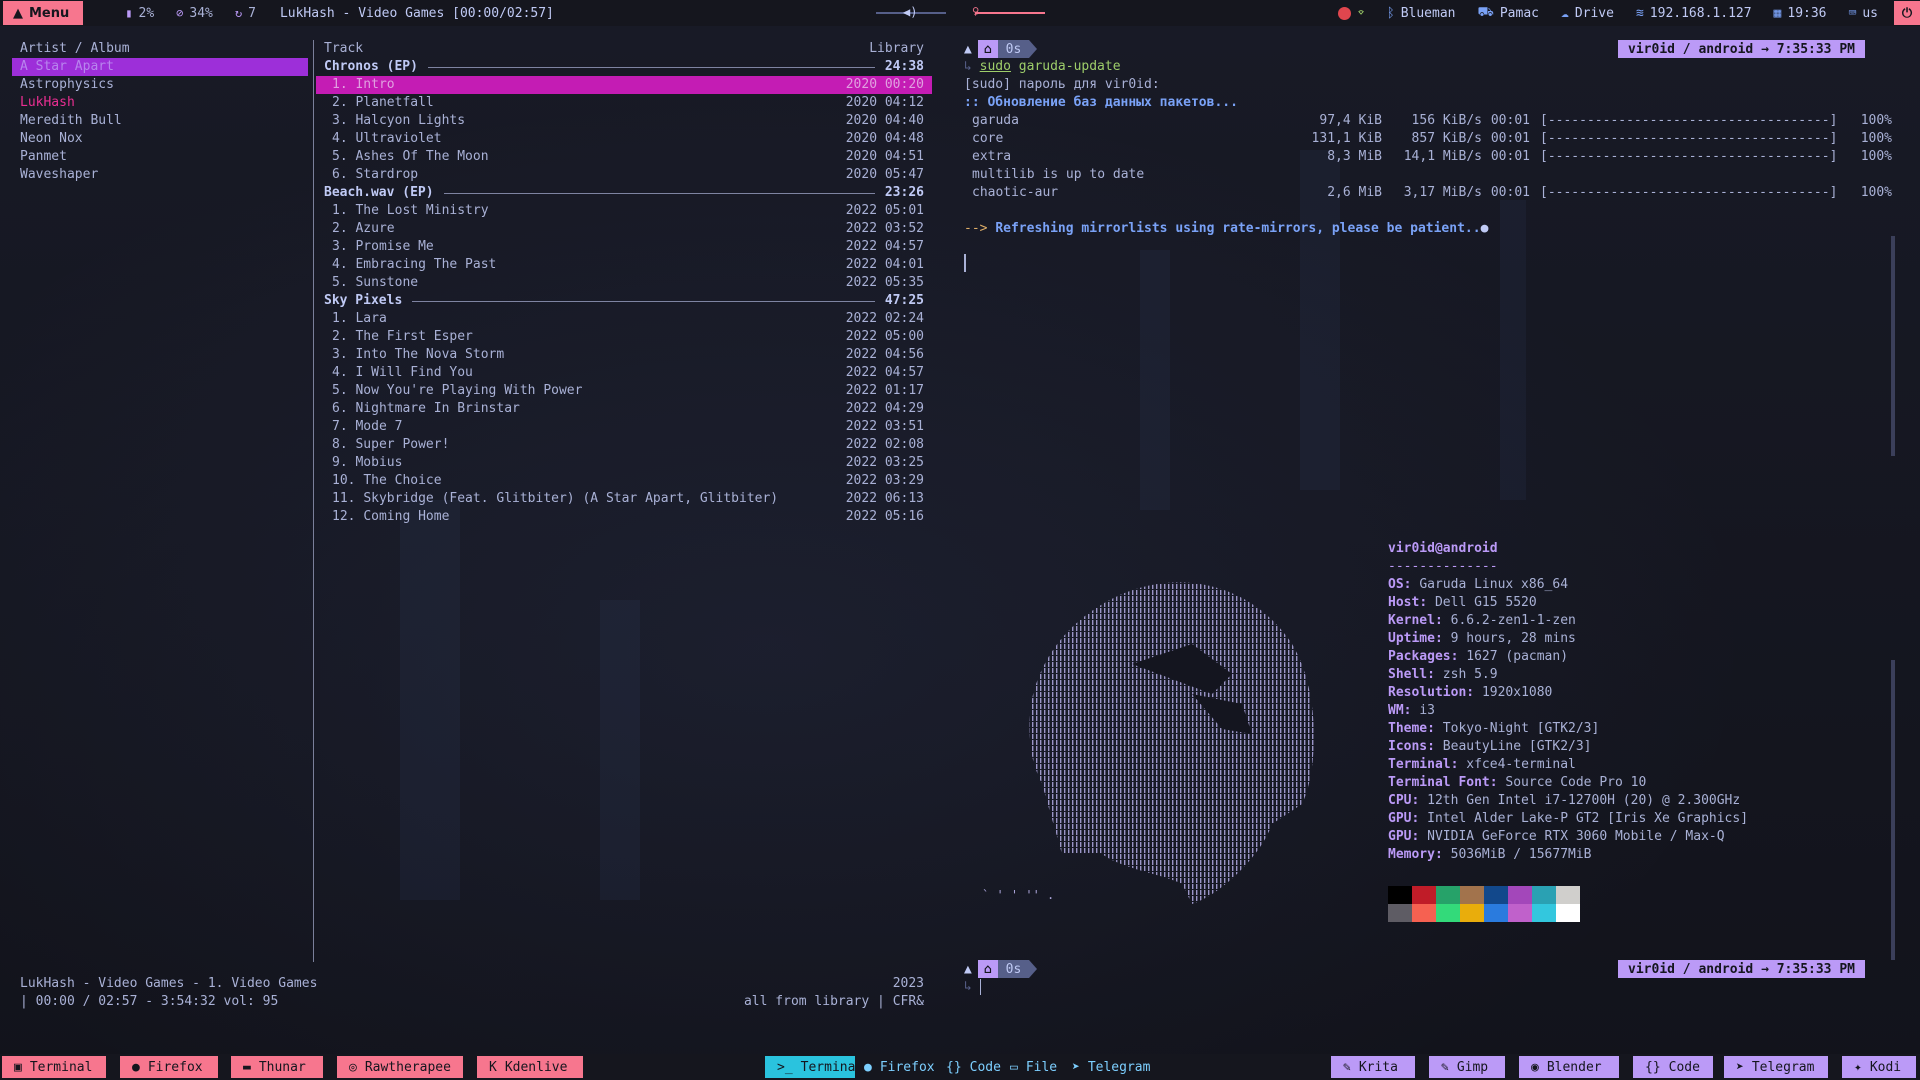  I want to click on album-row: Beach.wav (EP) 23:26, so click(624, 193).